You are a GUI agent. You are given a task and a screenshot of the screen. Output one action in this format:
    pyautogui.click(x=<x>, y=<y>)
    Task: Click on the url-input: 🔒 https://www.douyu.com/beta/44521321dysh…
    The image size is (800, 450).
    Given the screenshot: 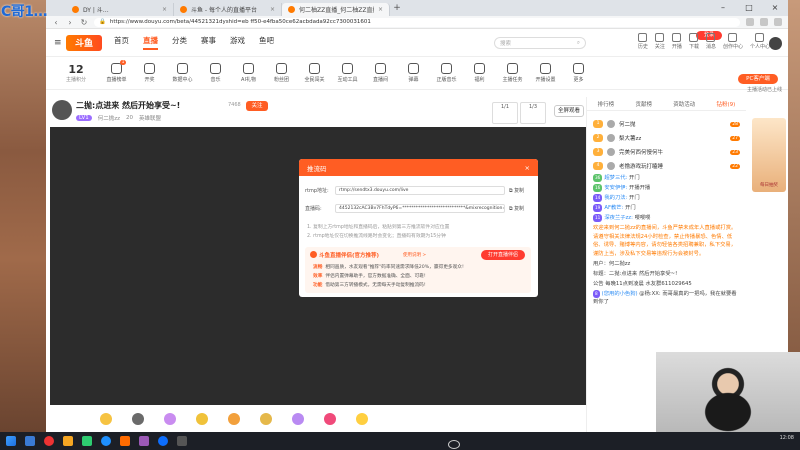 What is the action you would take?
    pyautogui.click(x=417, y=22)
    